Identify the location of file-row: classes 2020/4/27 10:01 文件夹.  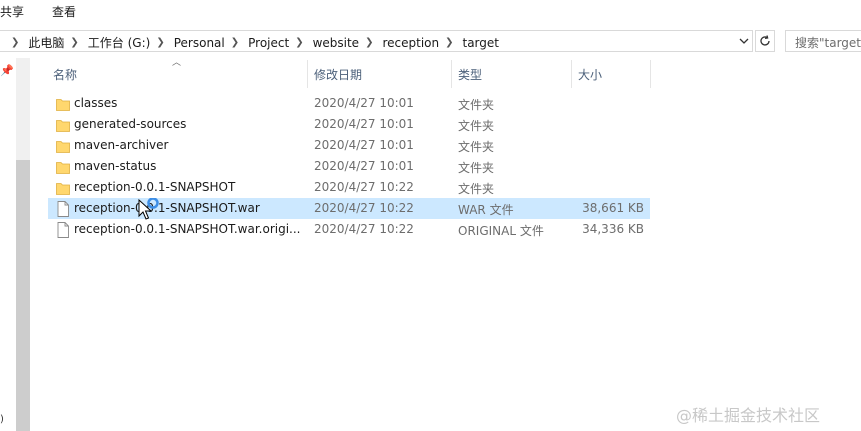
(349, 103).